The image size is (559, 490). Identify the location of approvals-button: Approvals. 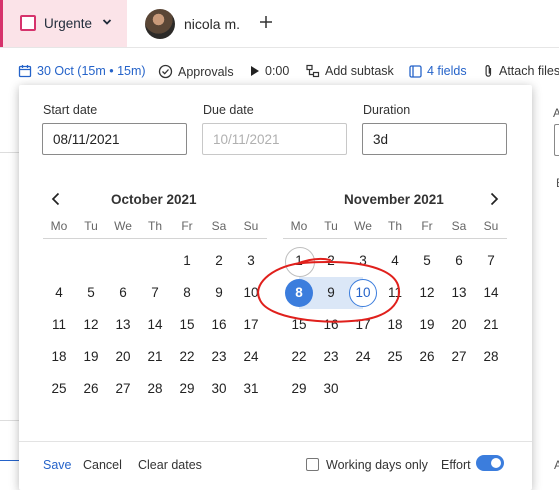
(196, 71).